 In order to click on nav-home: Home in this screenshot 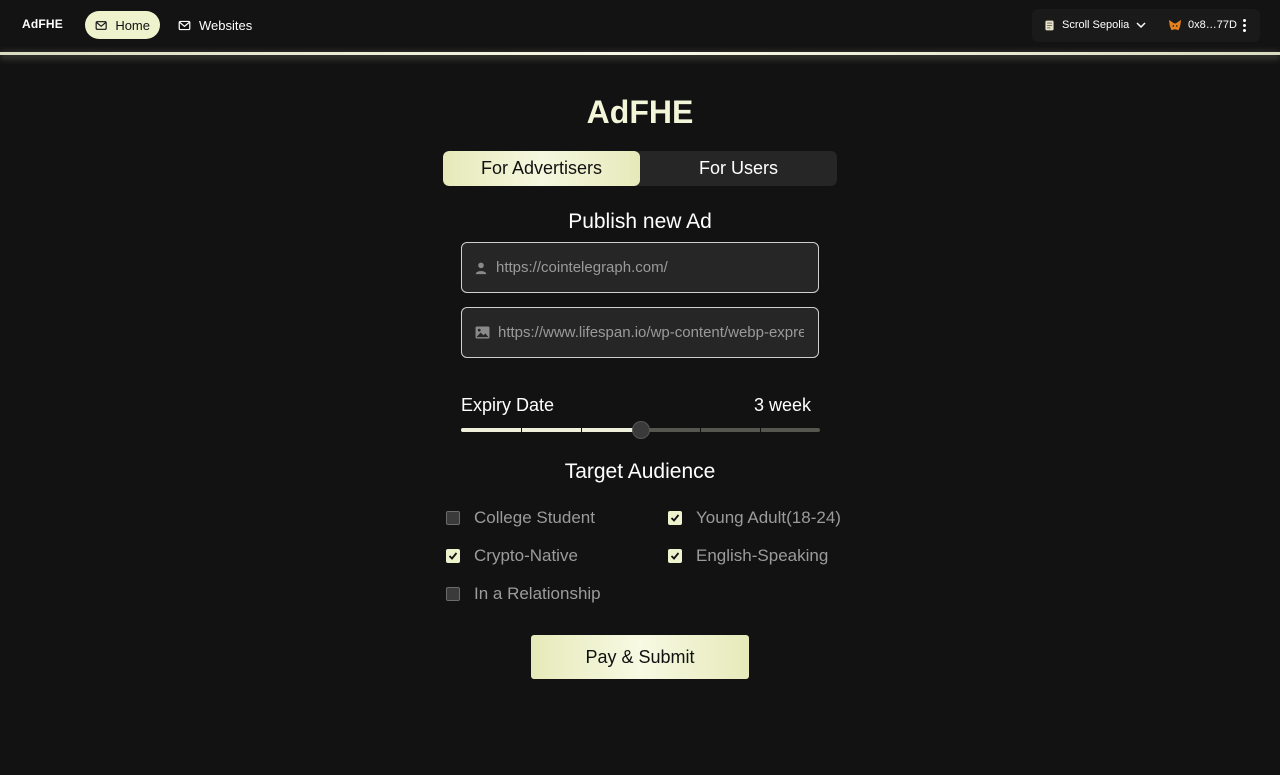, I will do `click(122, 25)`.